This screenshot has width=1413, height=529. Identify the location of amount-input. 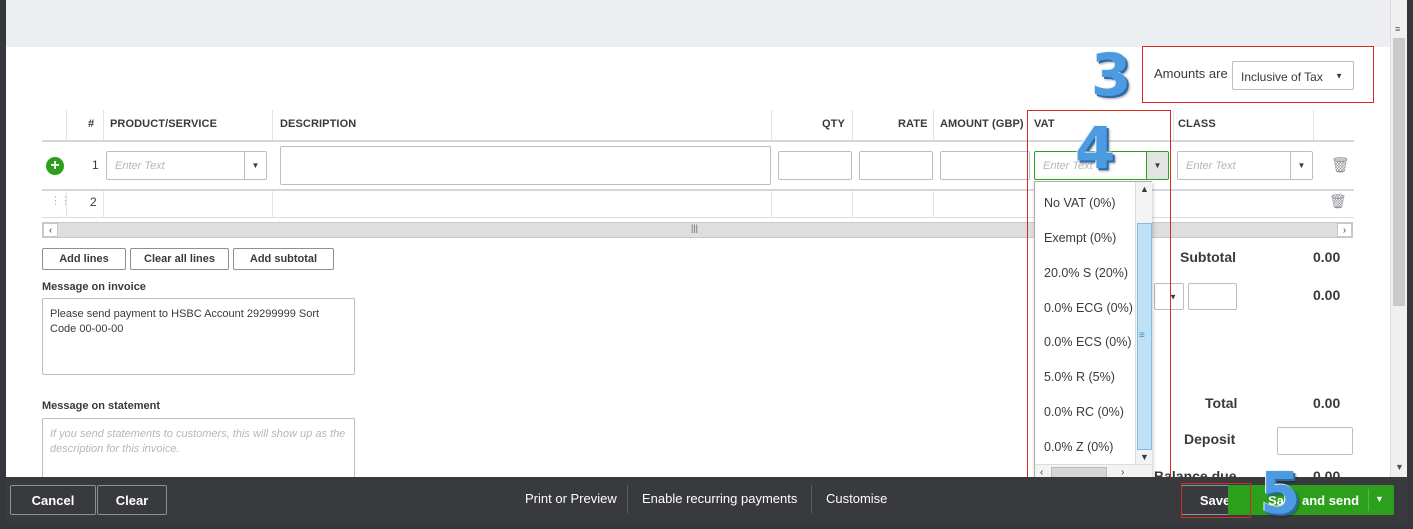
(985, 165).